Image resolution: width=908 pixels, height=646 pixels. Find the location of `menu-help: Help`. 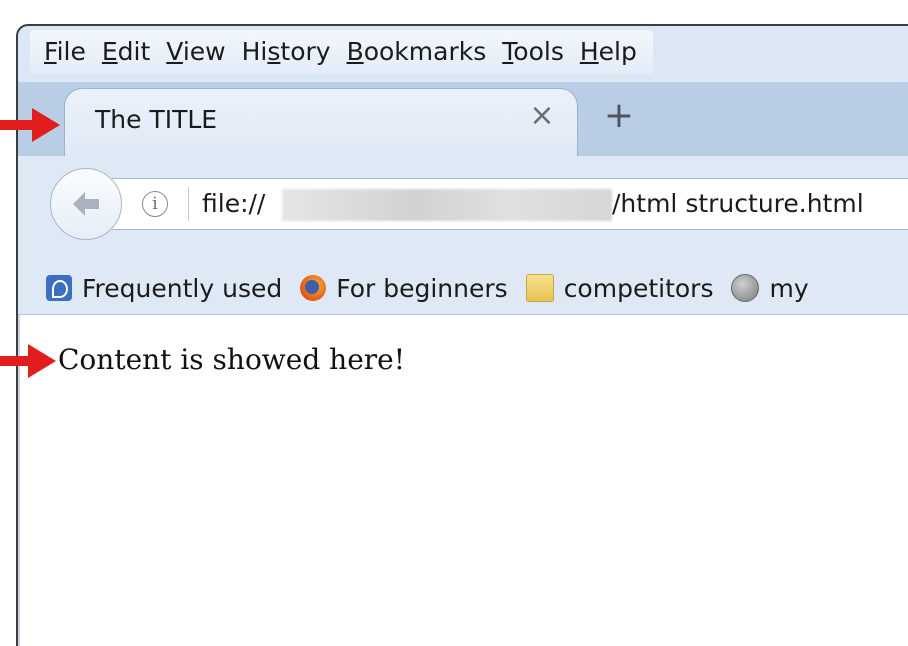

menu-help: Help is located at coordinates (608, 52).